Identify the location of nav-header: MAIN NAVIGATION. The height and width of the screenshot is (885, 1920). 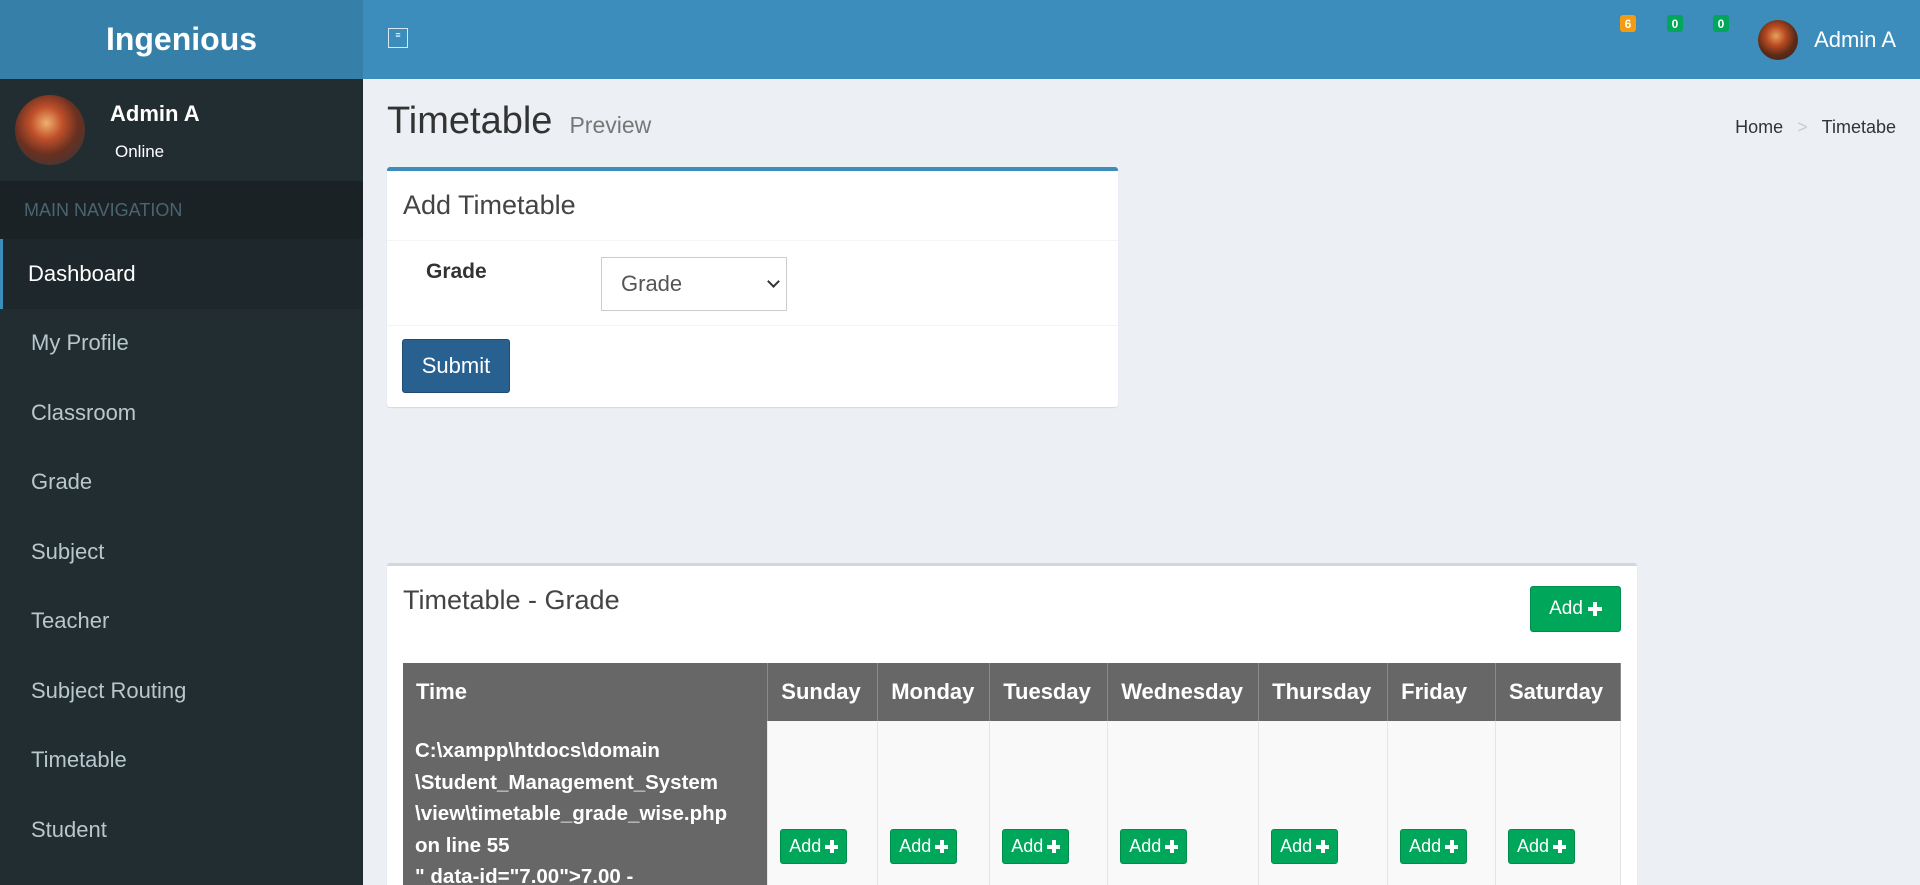
(181, 210).